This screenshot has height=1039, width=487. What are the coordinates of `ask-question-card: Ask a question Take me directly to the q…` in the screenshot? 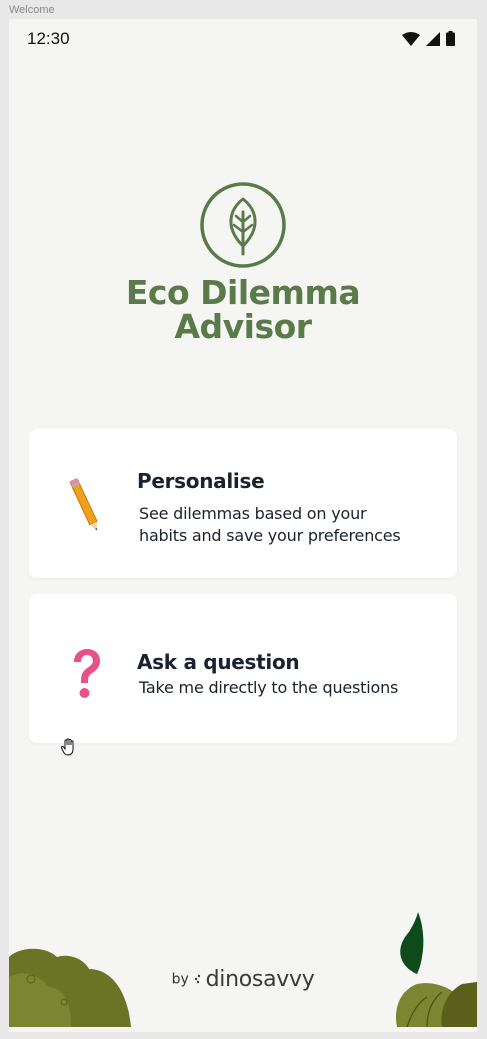 It's located at (243, 668).